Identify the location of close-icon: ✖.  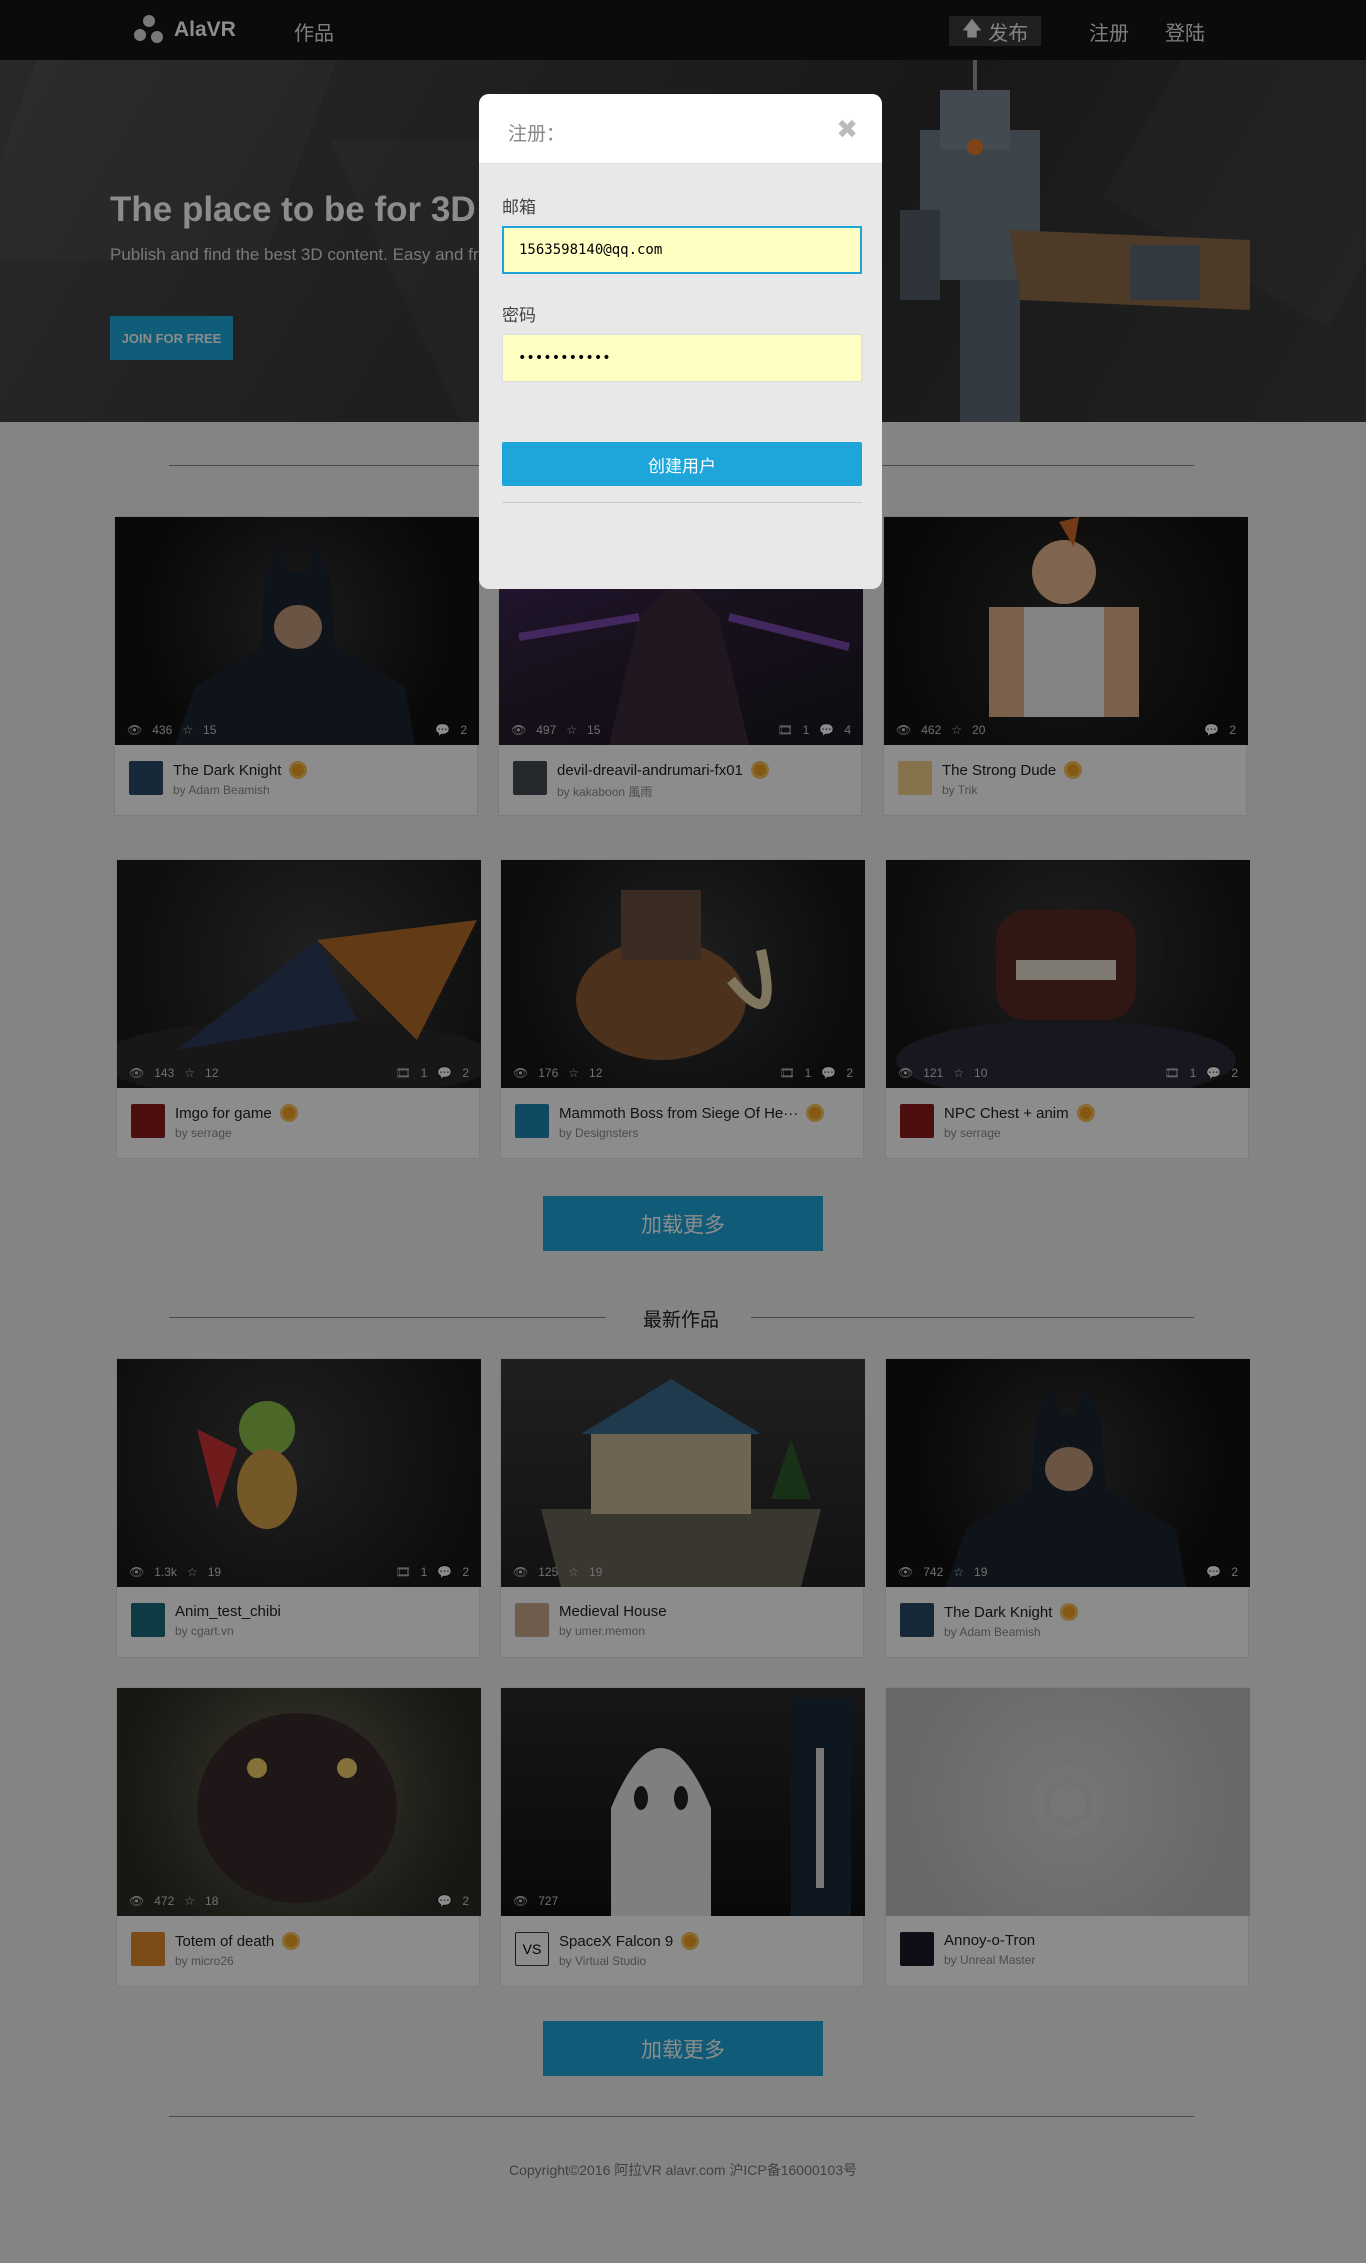
(847, 129).